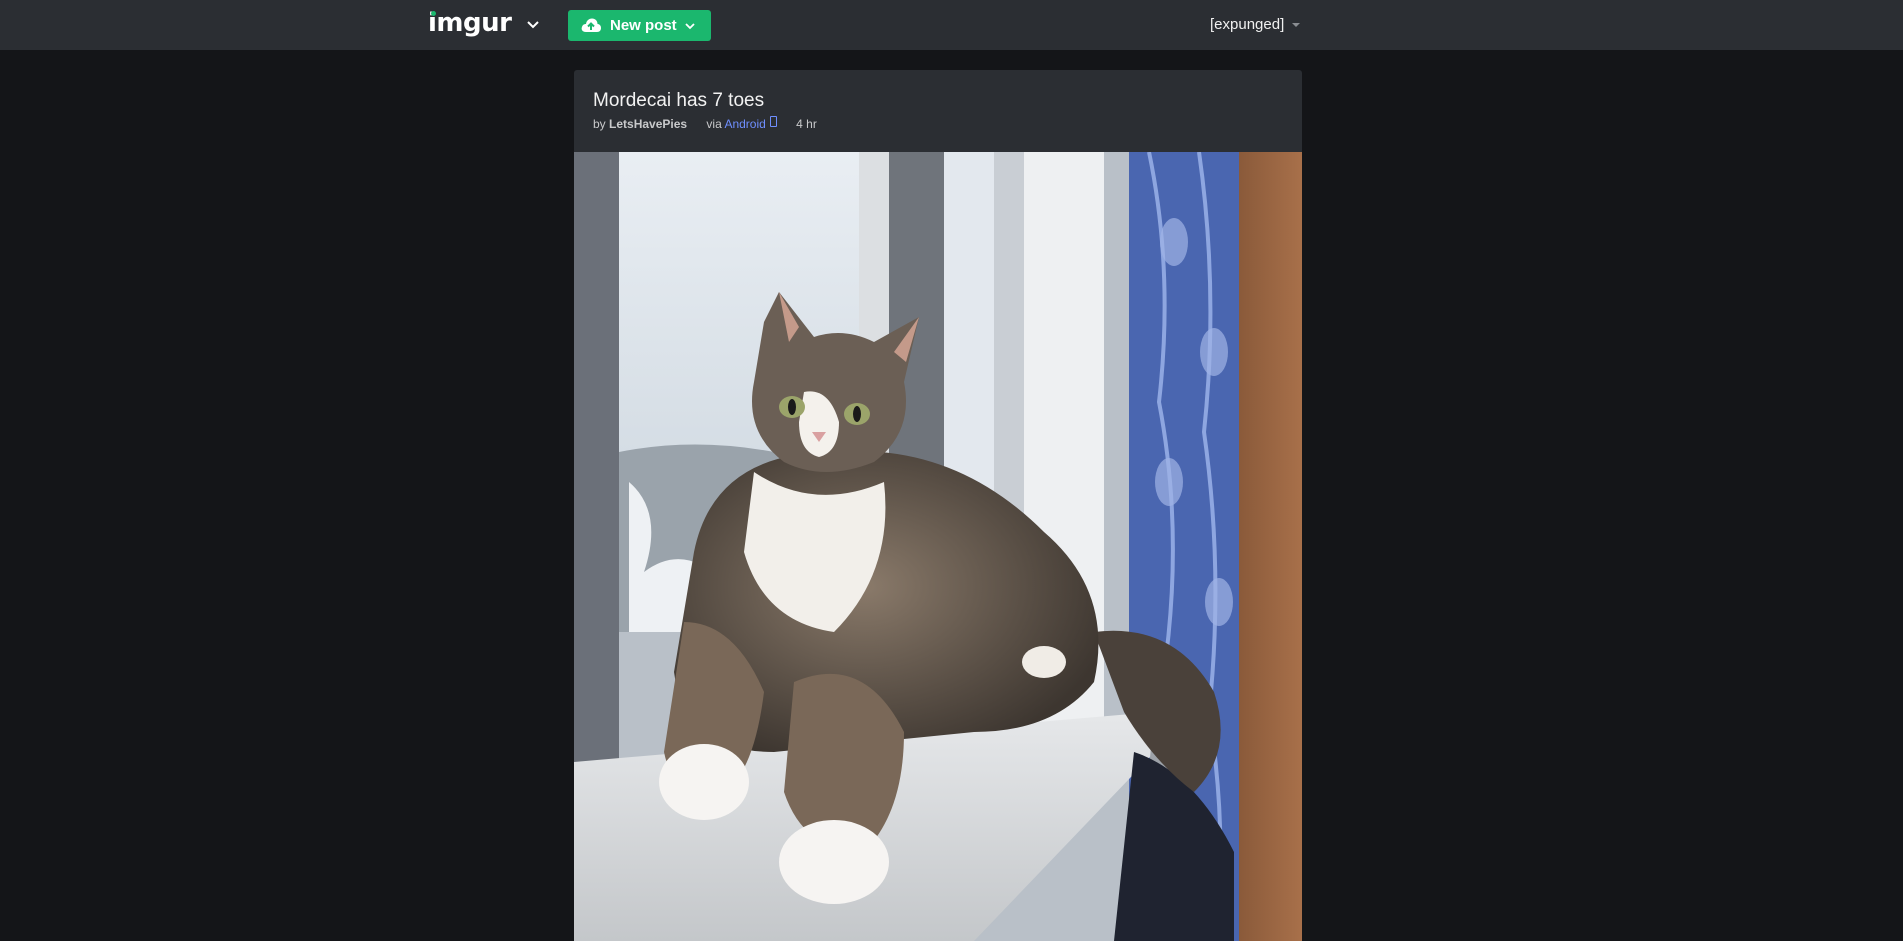  What do you see at coordinates (1296, 25) in the screenshot?
I see `caret-down-icon` at bounding box center [1296, 25].